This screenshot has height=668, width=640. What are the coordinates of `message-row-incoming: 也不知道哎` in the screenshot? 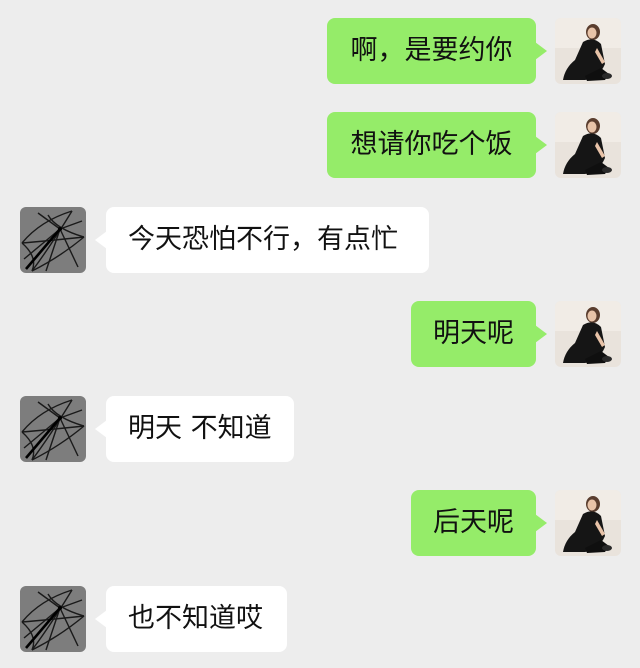 It's located at (320, 620).